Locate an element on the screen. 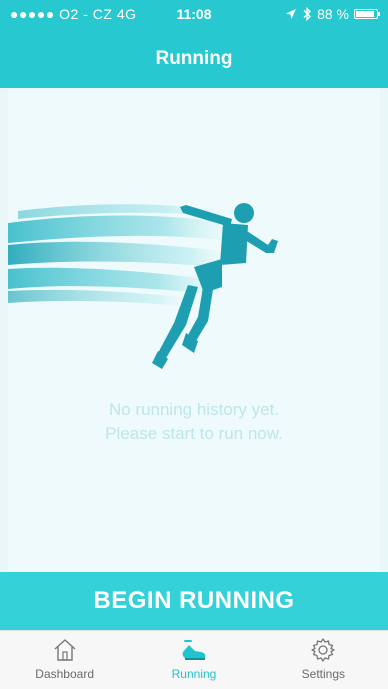 The width and height of the screenshot is (388, 689). status-bar: ●●●●● O2 - CZ 4G 11:08 88 % is located at coordinates (194, 14).